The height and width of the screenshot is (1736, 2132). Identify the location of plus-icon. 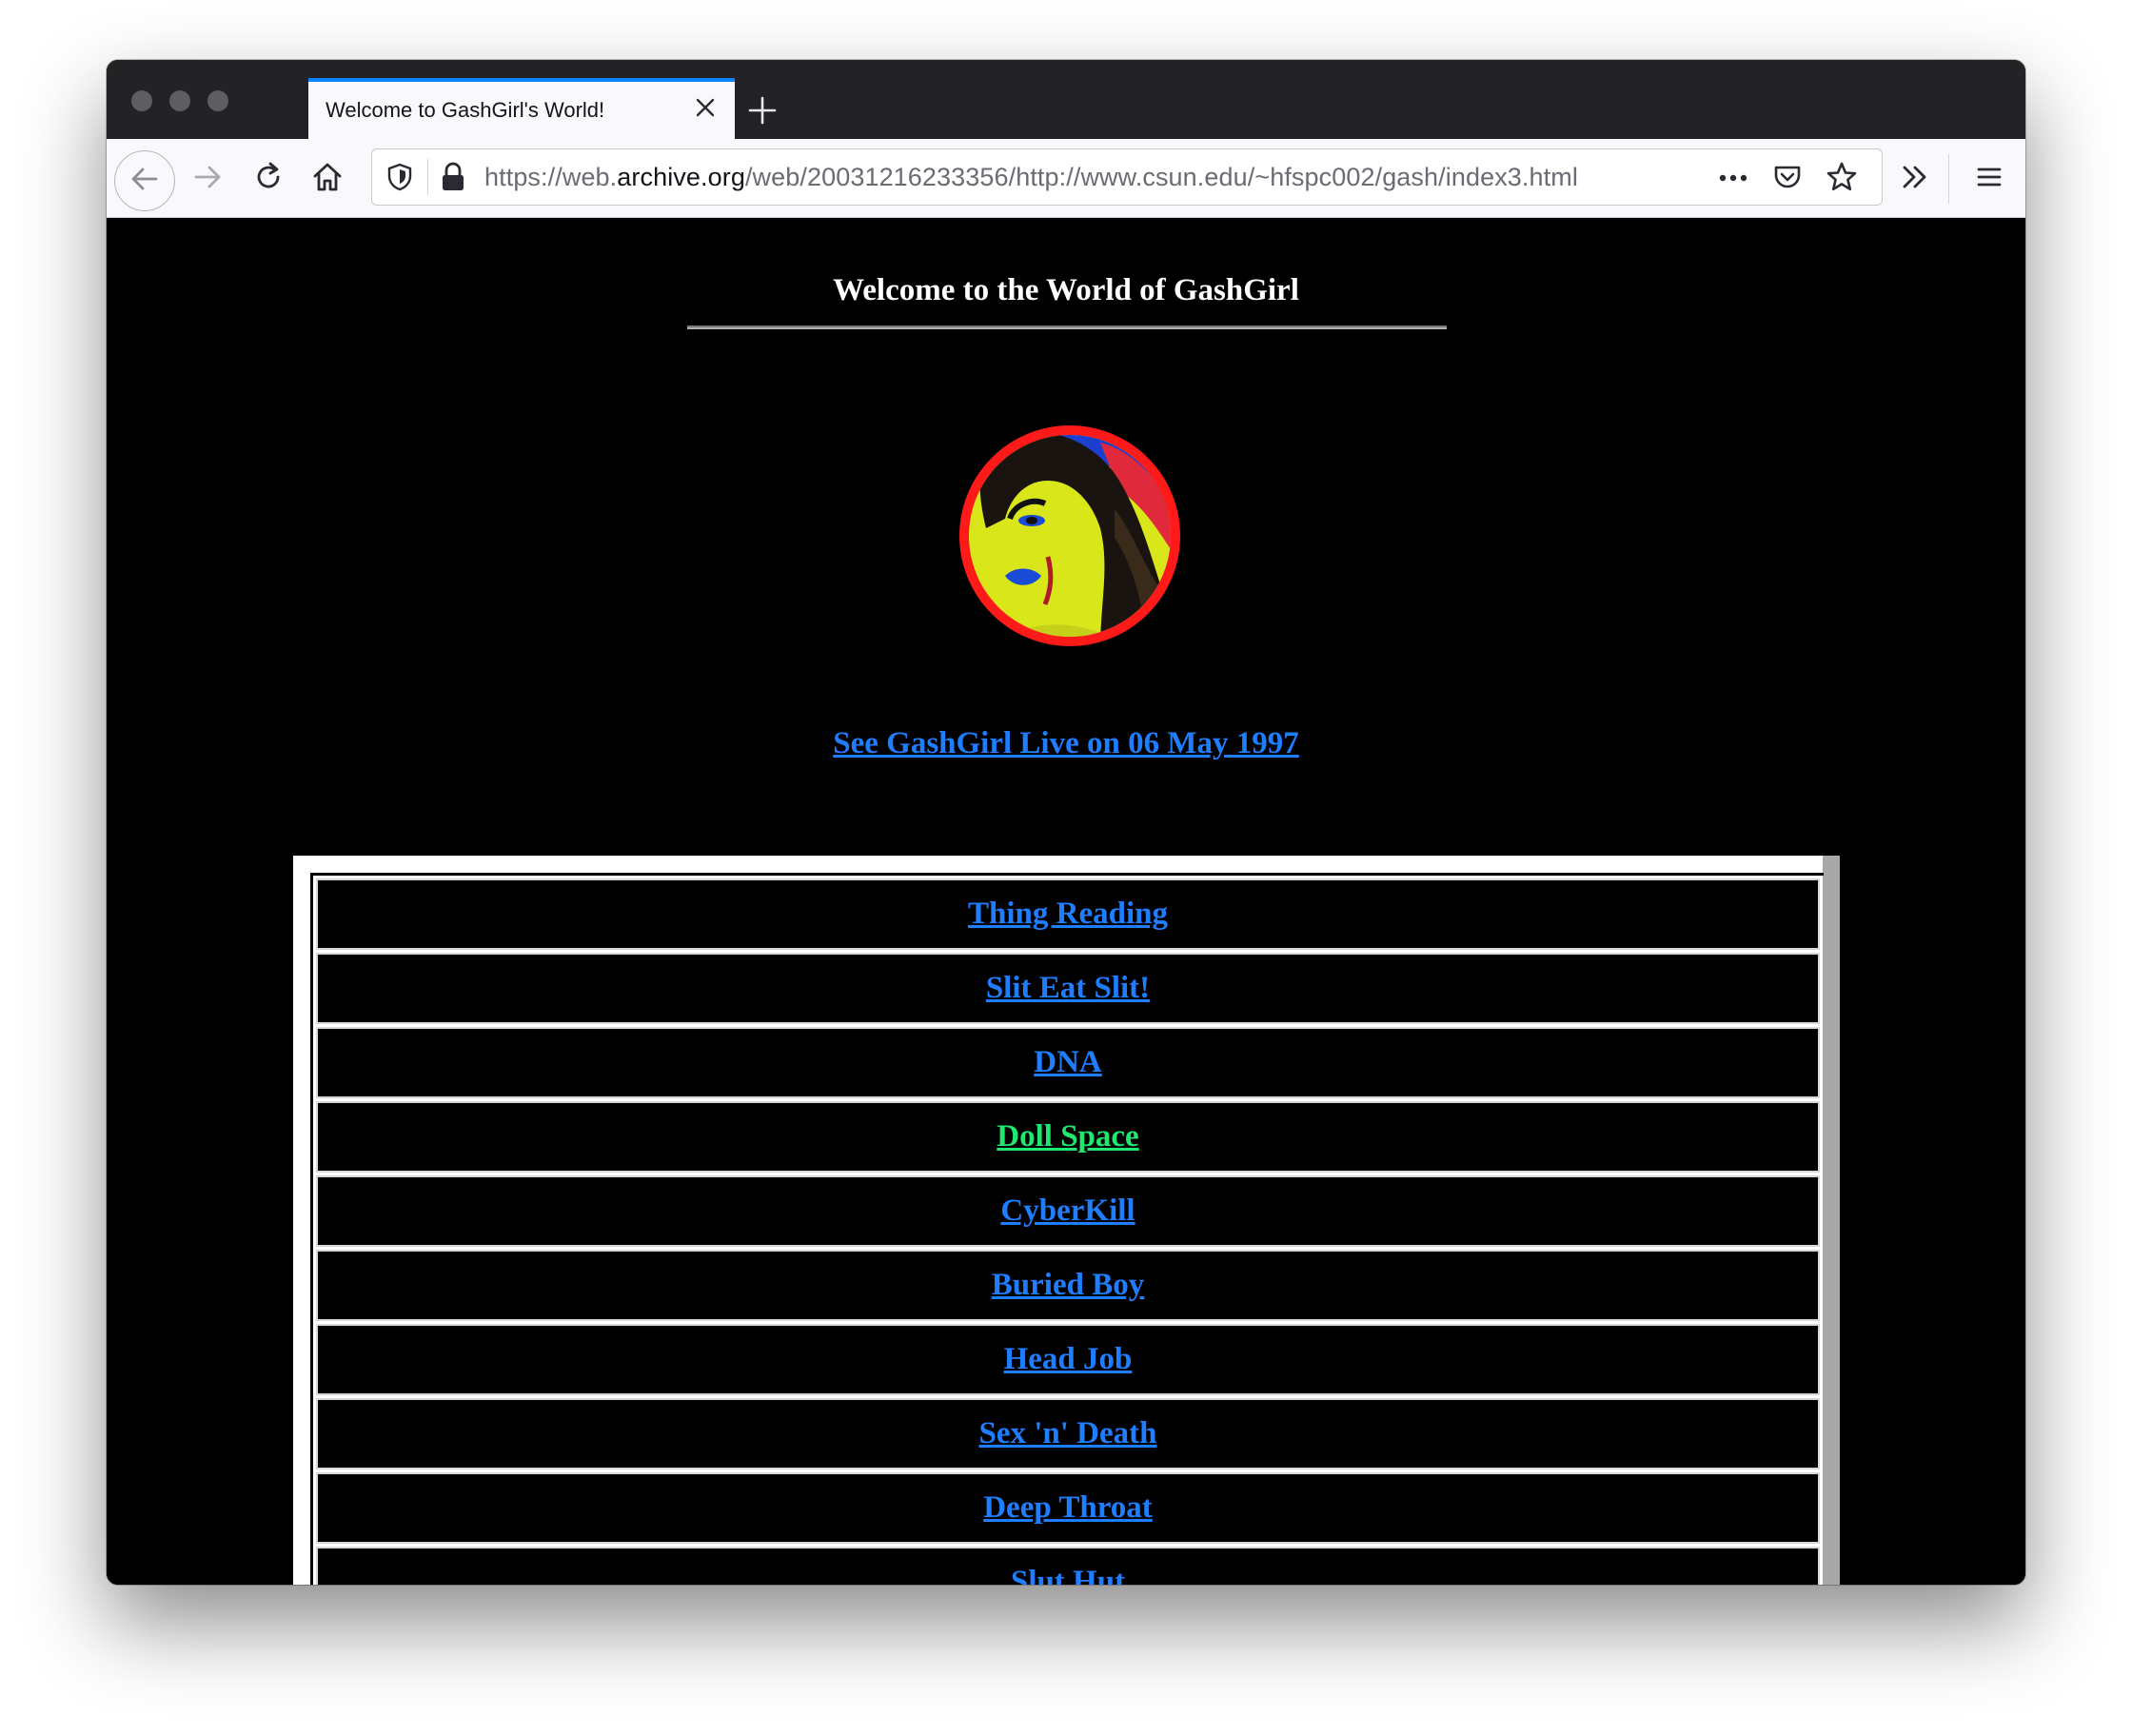
(762, 110).